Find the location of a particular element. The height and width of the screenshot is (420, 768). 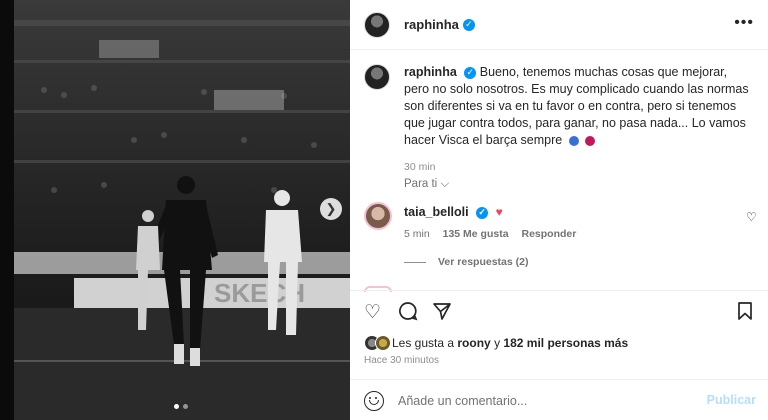

likes-prefix: Les gusta a is located at coordinates (423, 343).